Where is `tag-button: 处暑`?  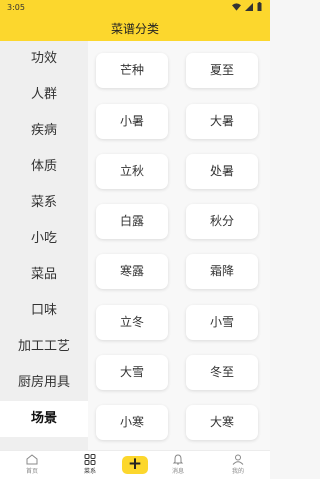
tag-button: 处暑 is located at coordinates (222, 171).